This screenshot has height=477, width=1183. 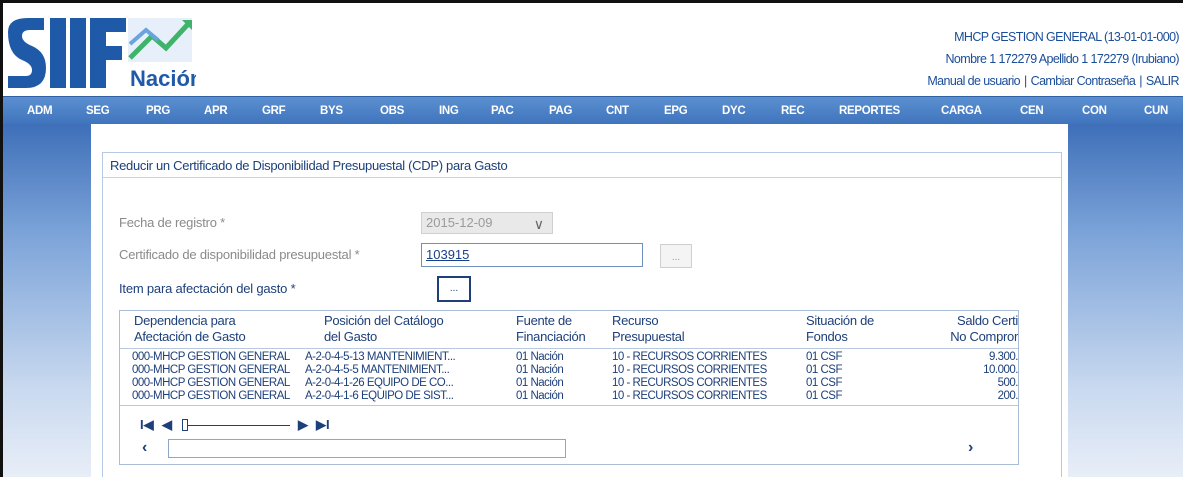 What do you see at coordinates (970, 448) in the screenshot?
I see `scroll-right-icon: ›` at bounding box center [970, 448].